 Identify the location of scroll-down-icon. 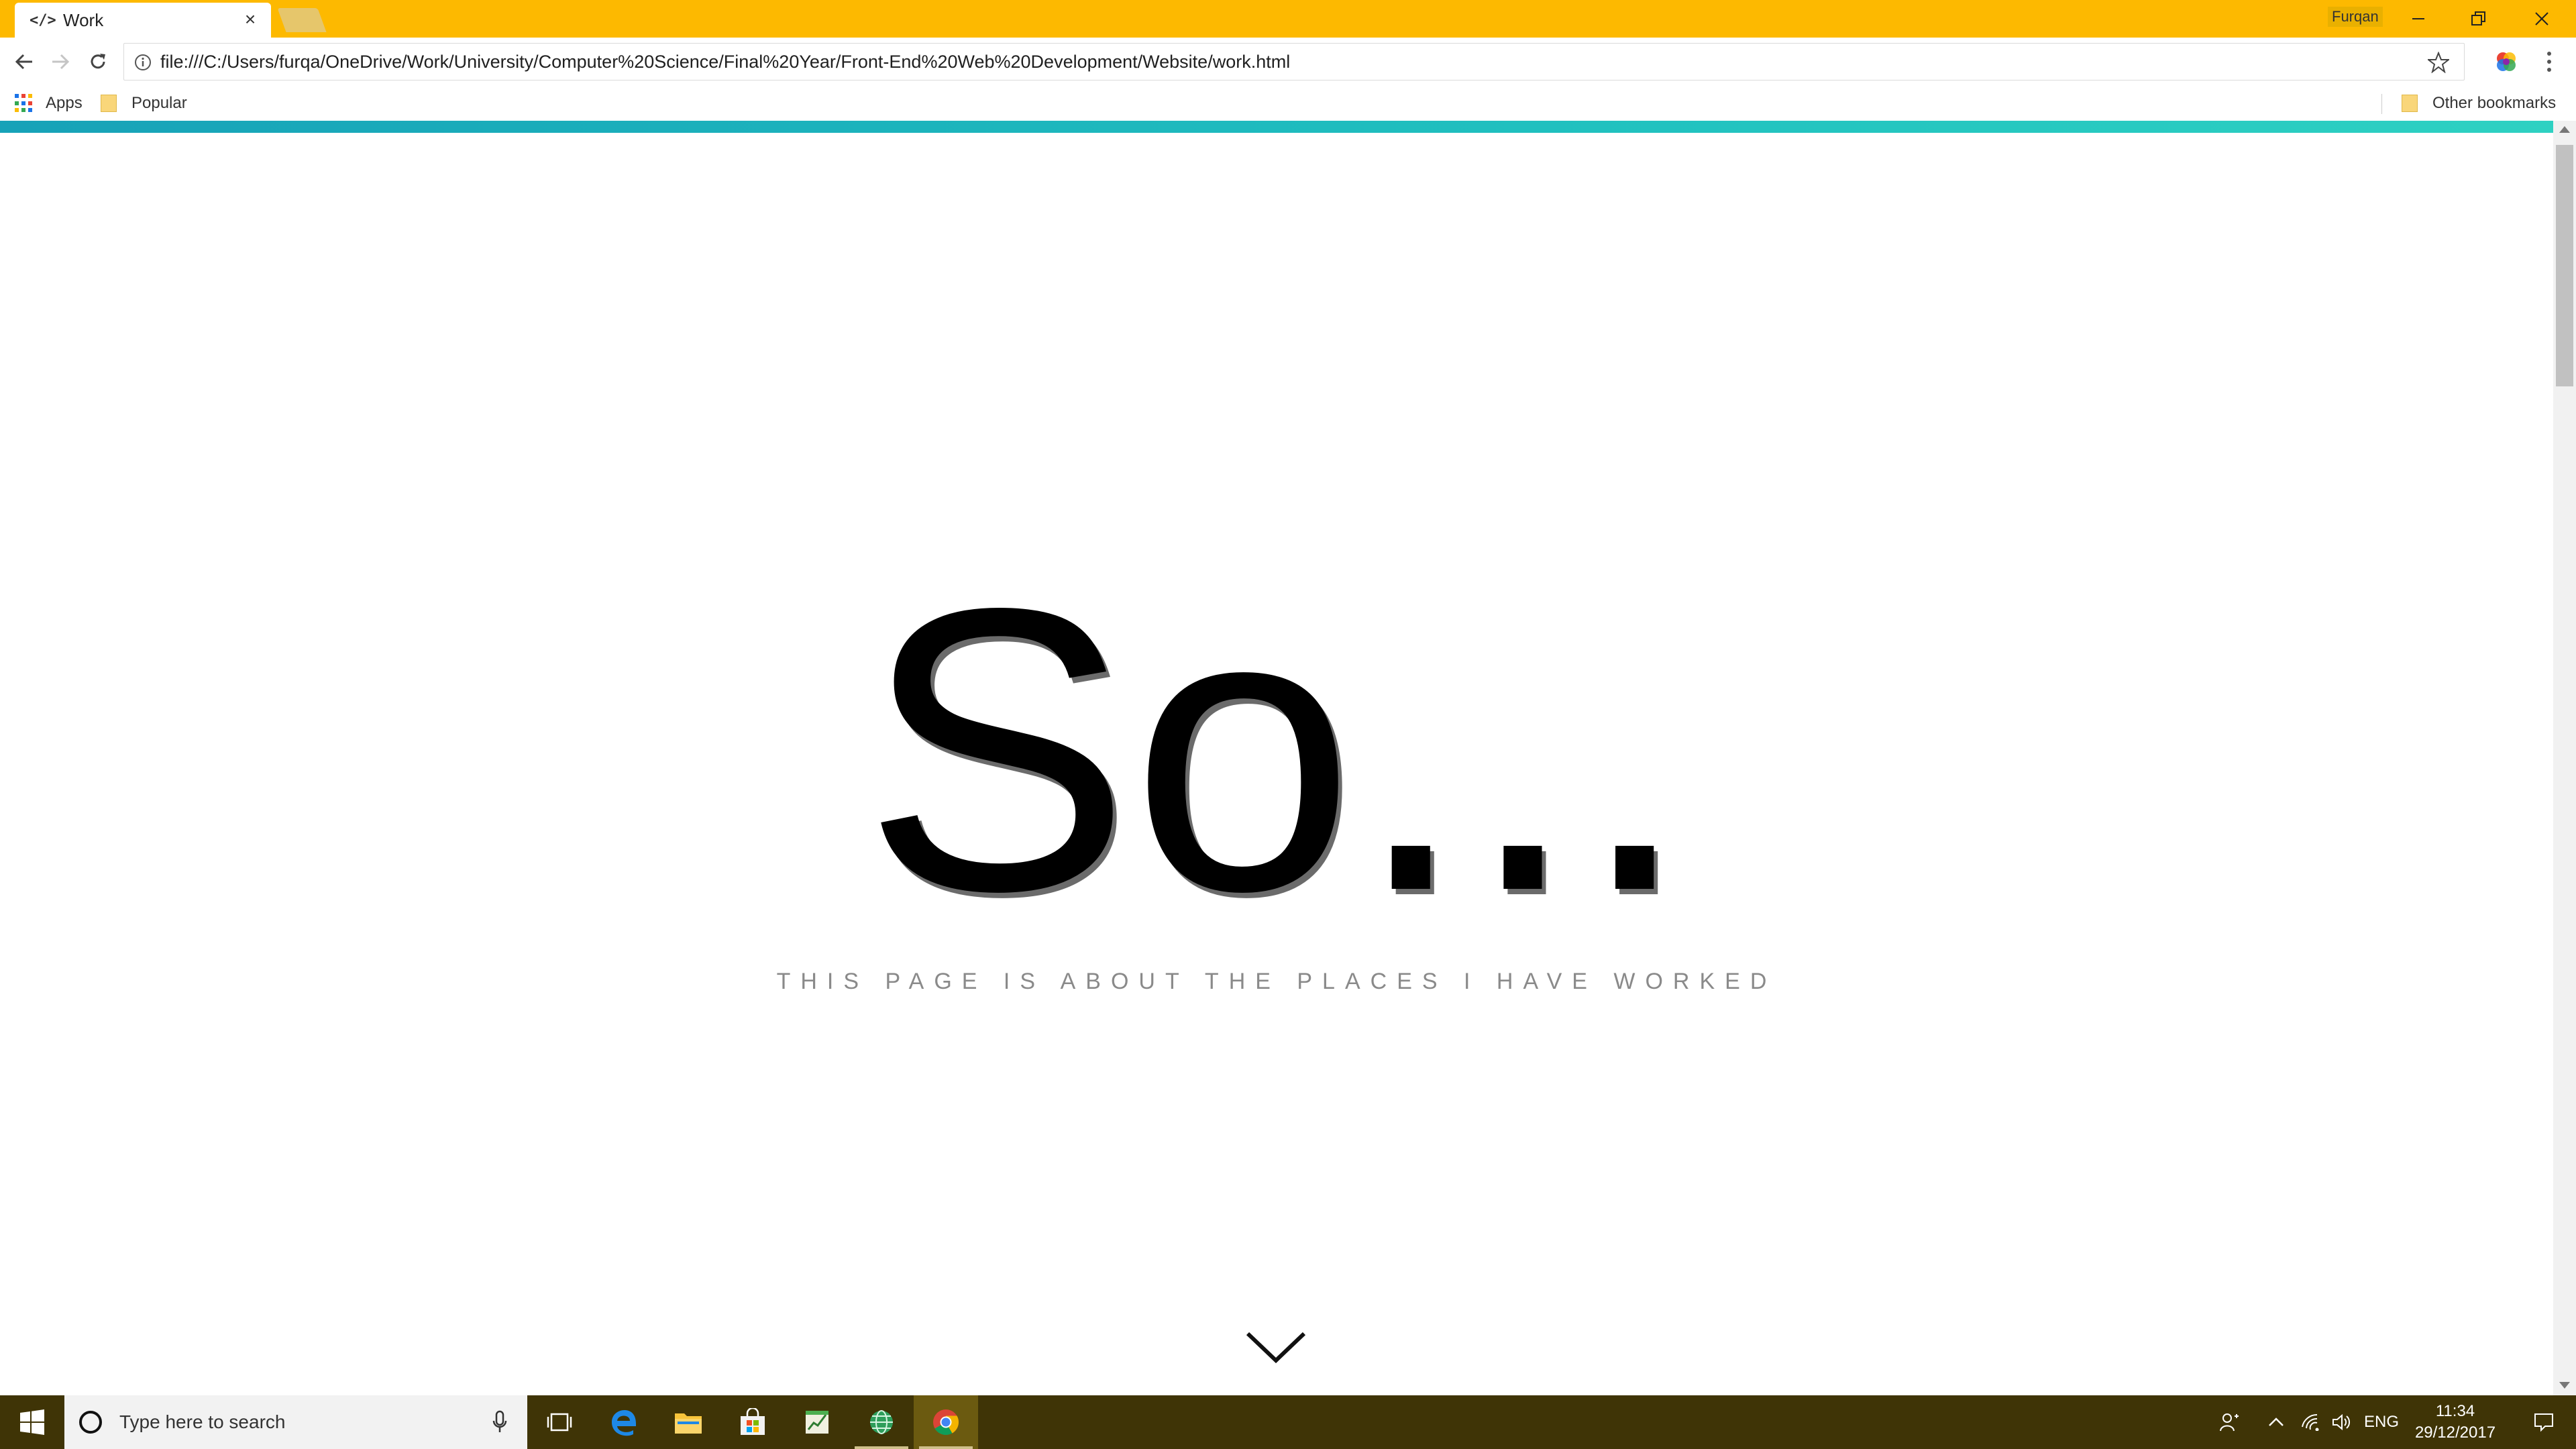
(2564, 1385).